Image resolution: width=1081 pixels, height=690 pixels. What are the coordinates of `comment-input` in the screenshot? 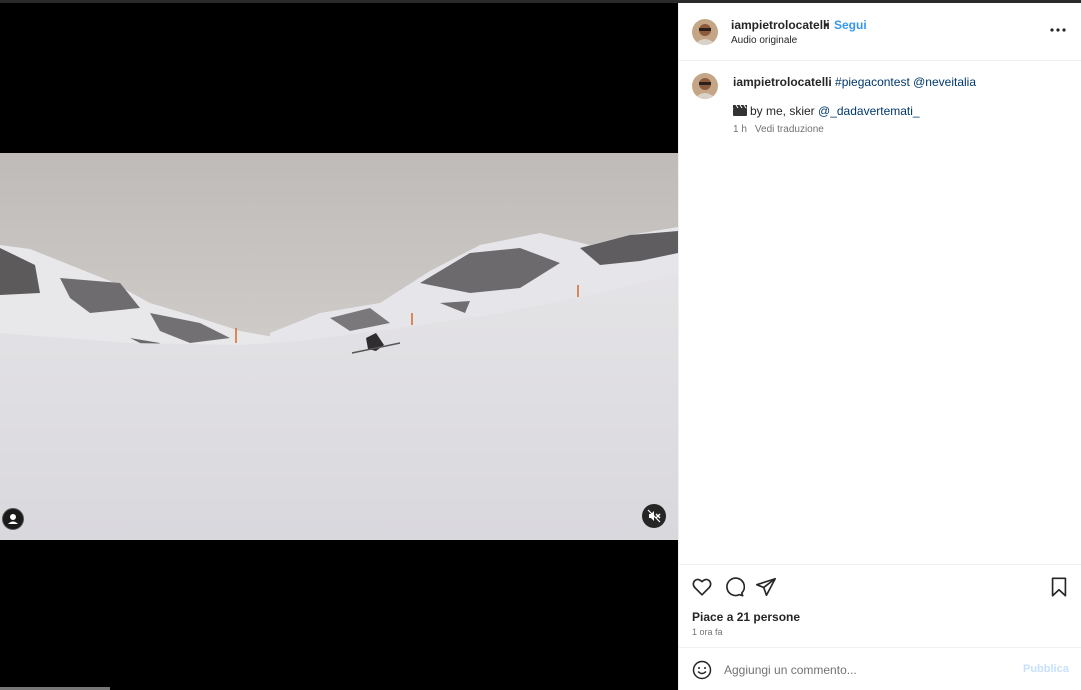 It's located at (864, 670).